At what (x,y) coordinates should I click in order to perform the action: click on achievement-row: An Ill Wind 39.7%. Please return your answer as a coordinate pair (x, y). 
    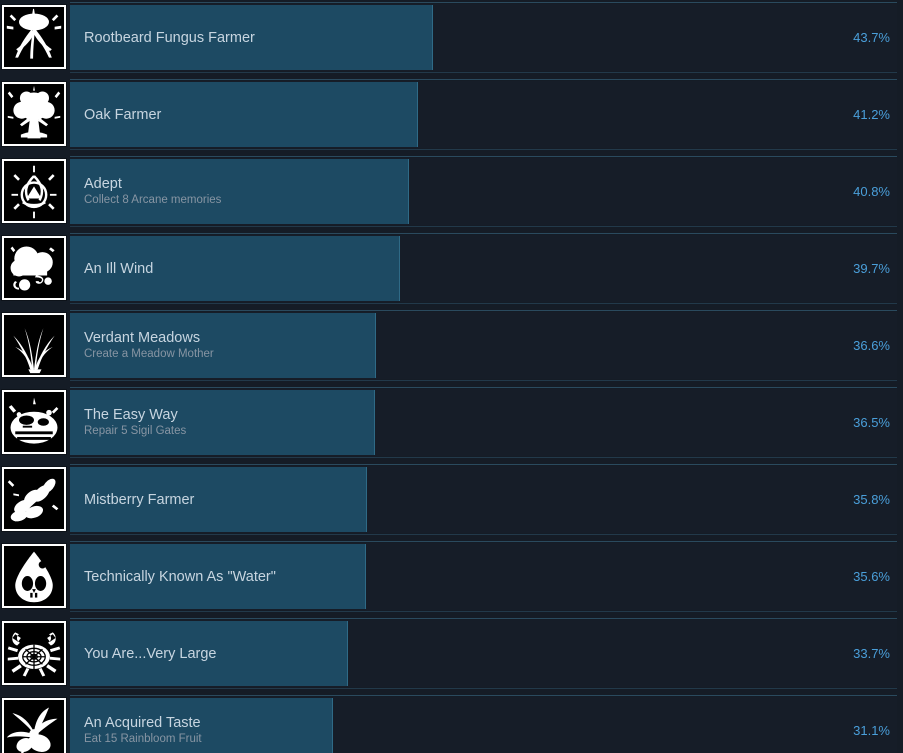
    Looking at the image, I should click on (451, 269).